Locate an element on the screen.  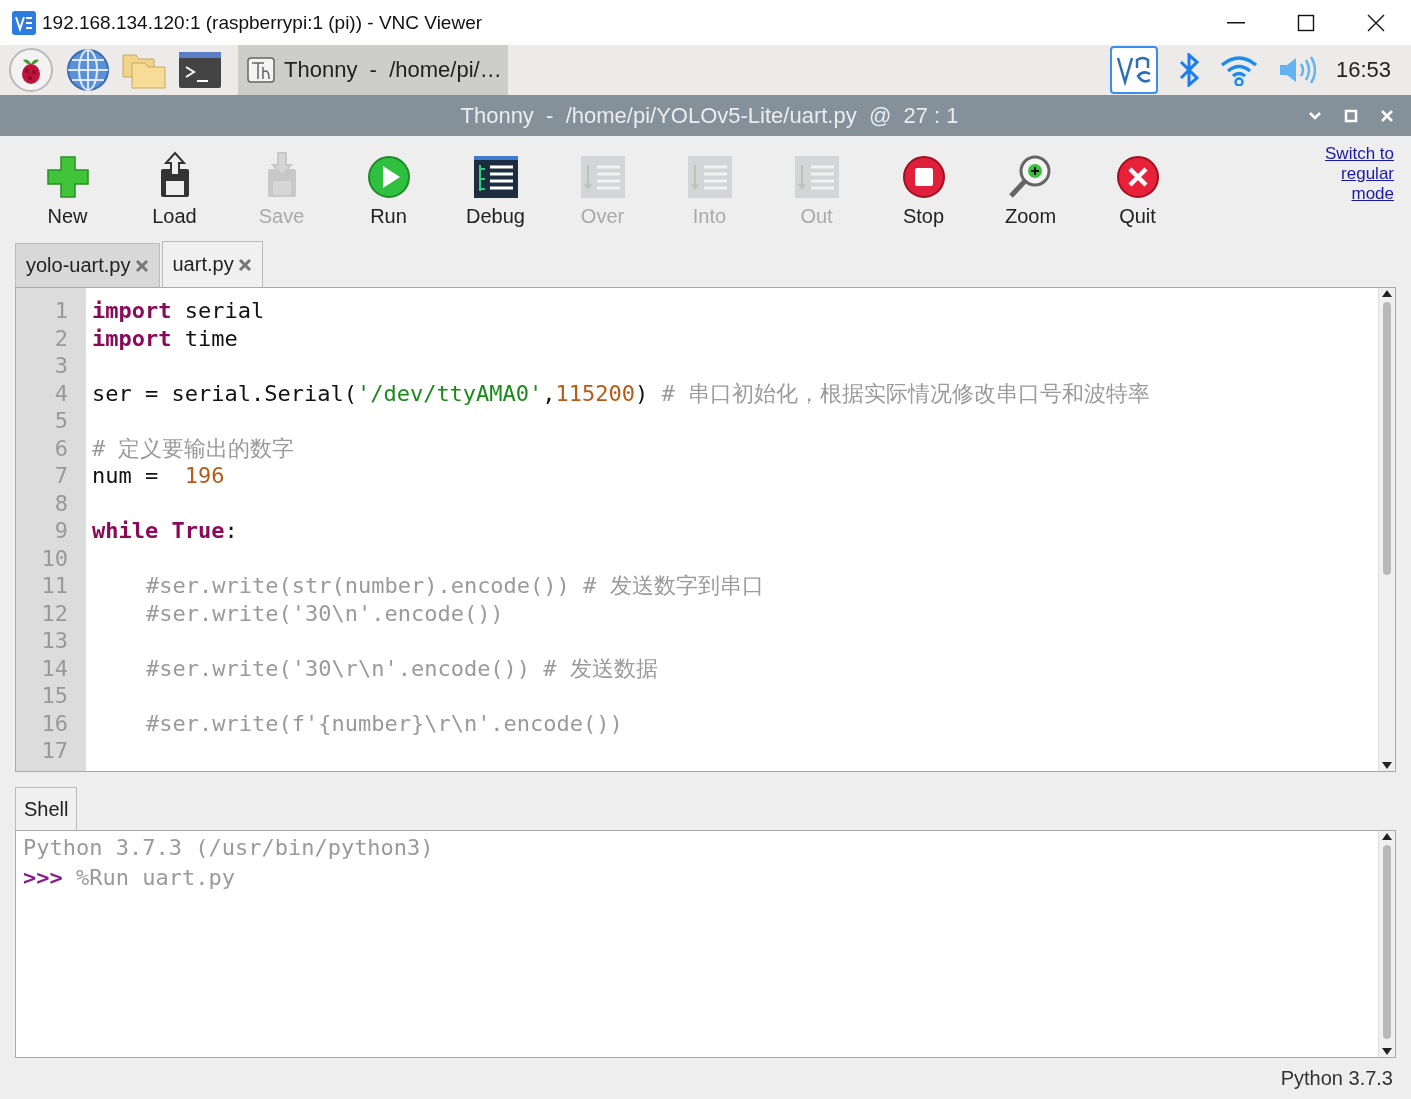
quit-button: Quit is located at coordinates (1137, 187).